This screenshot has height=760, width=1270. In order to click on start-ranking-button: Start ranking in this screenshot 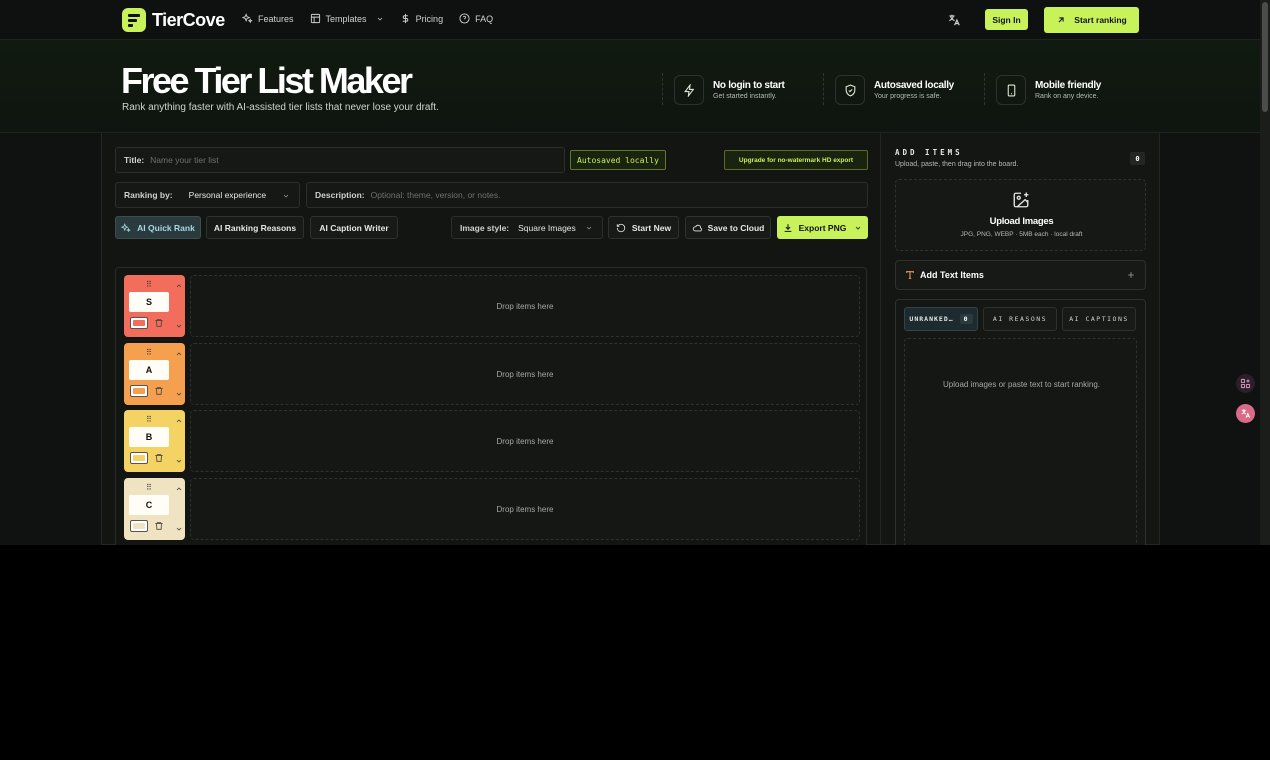, I will do `click(1091, 20)`.